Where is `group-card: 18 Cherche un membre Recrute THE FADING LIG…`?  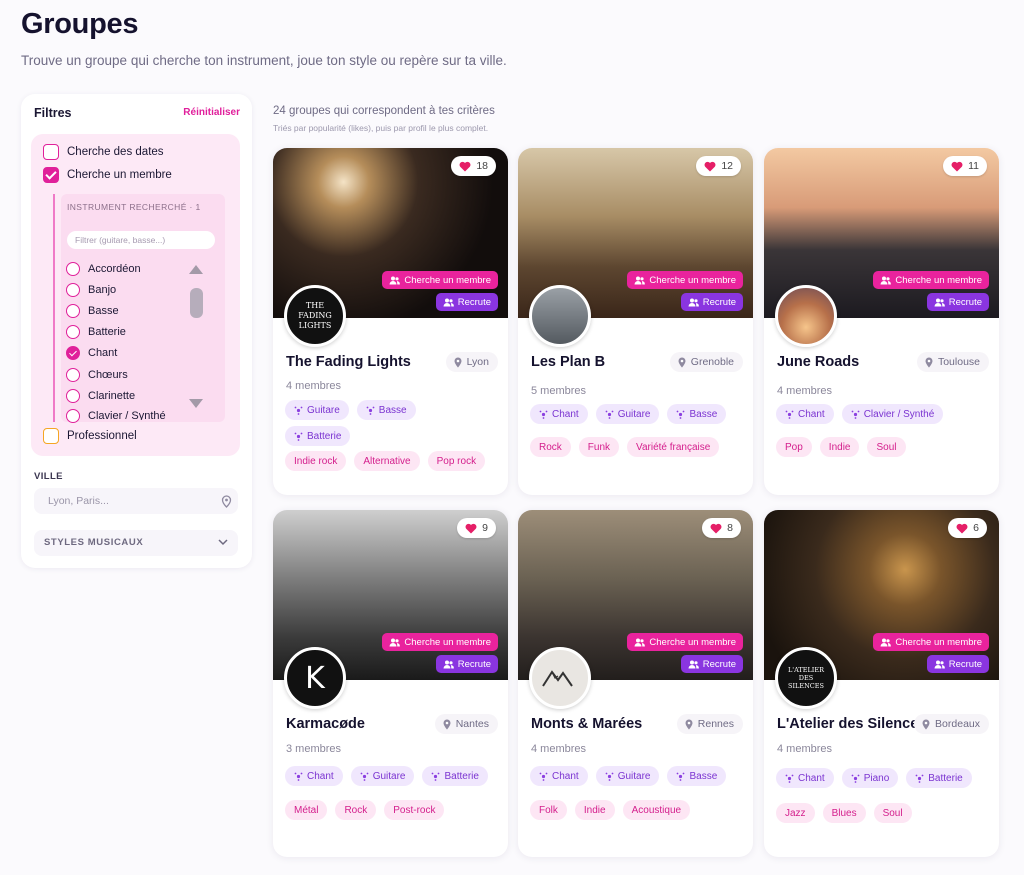 group-card: 18 Cherche un membre Recrute THE FADING LIG… is located at coordinates (390, 321).